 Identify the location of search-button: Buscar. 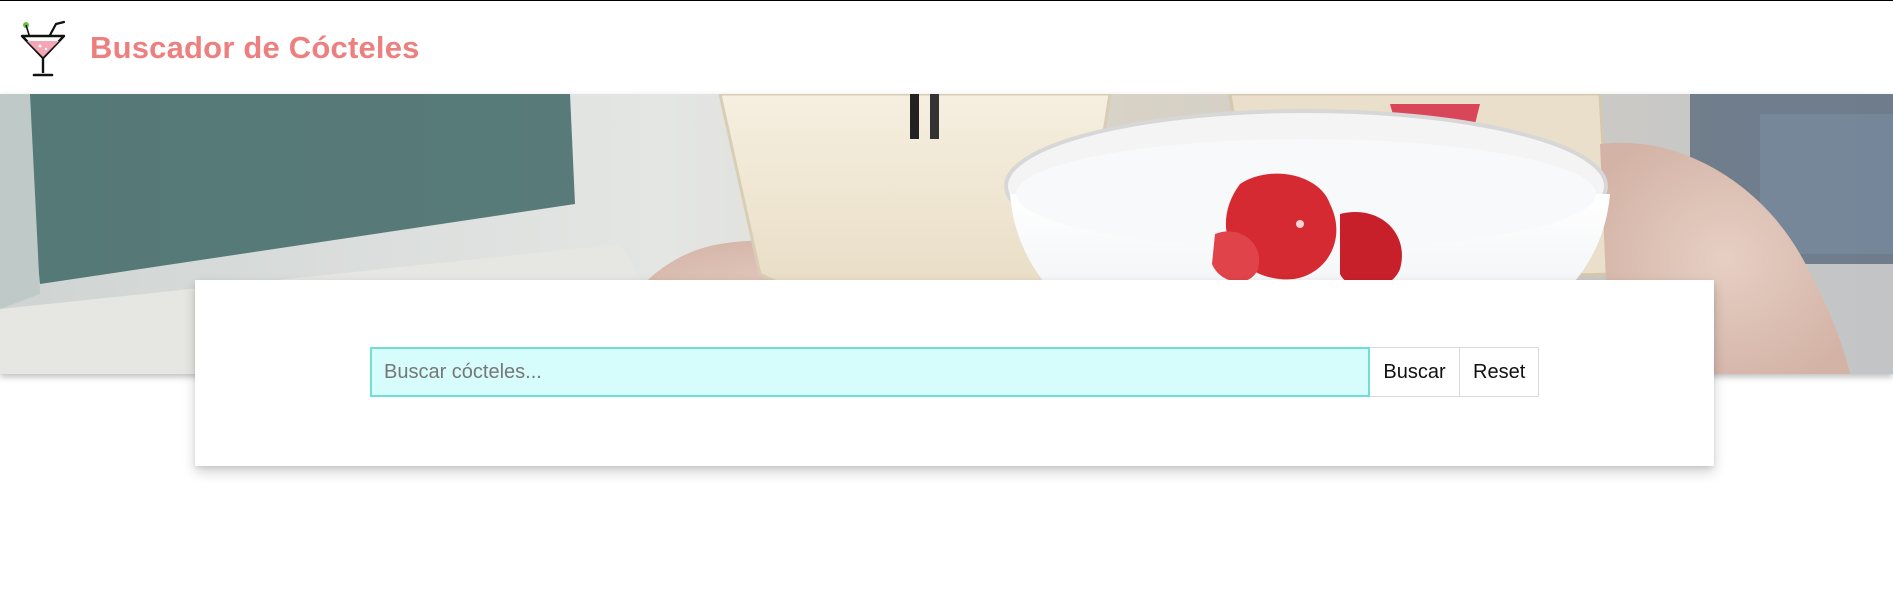
(1415, 372).